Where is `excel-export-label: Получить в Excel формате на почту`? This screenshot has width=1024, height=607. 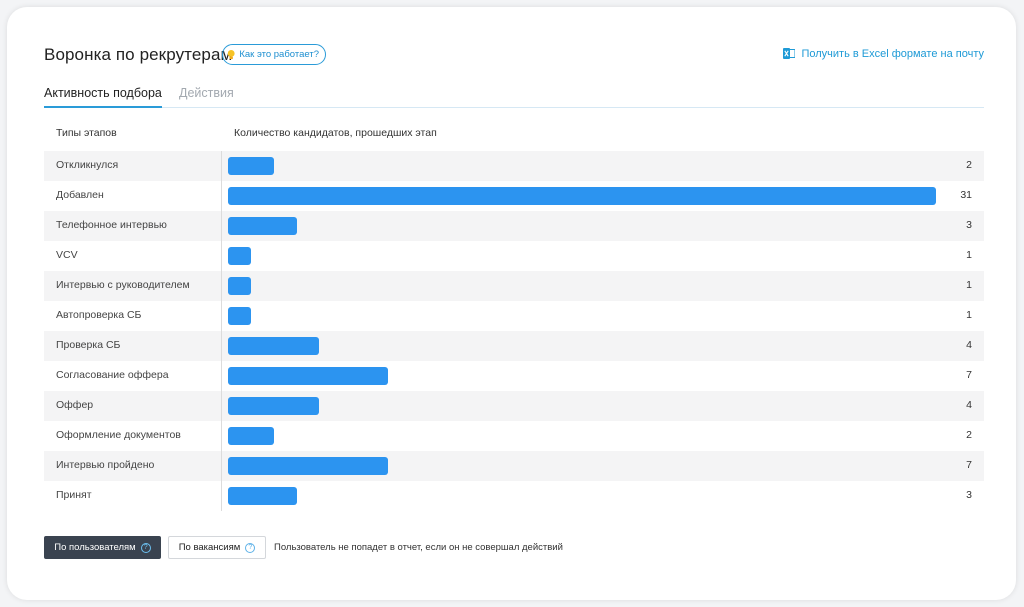 excel-export-label: Получить в Excel формате на почту is located at coordinates (892, 53).